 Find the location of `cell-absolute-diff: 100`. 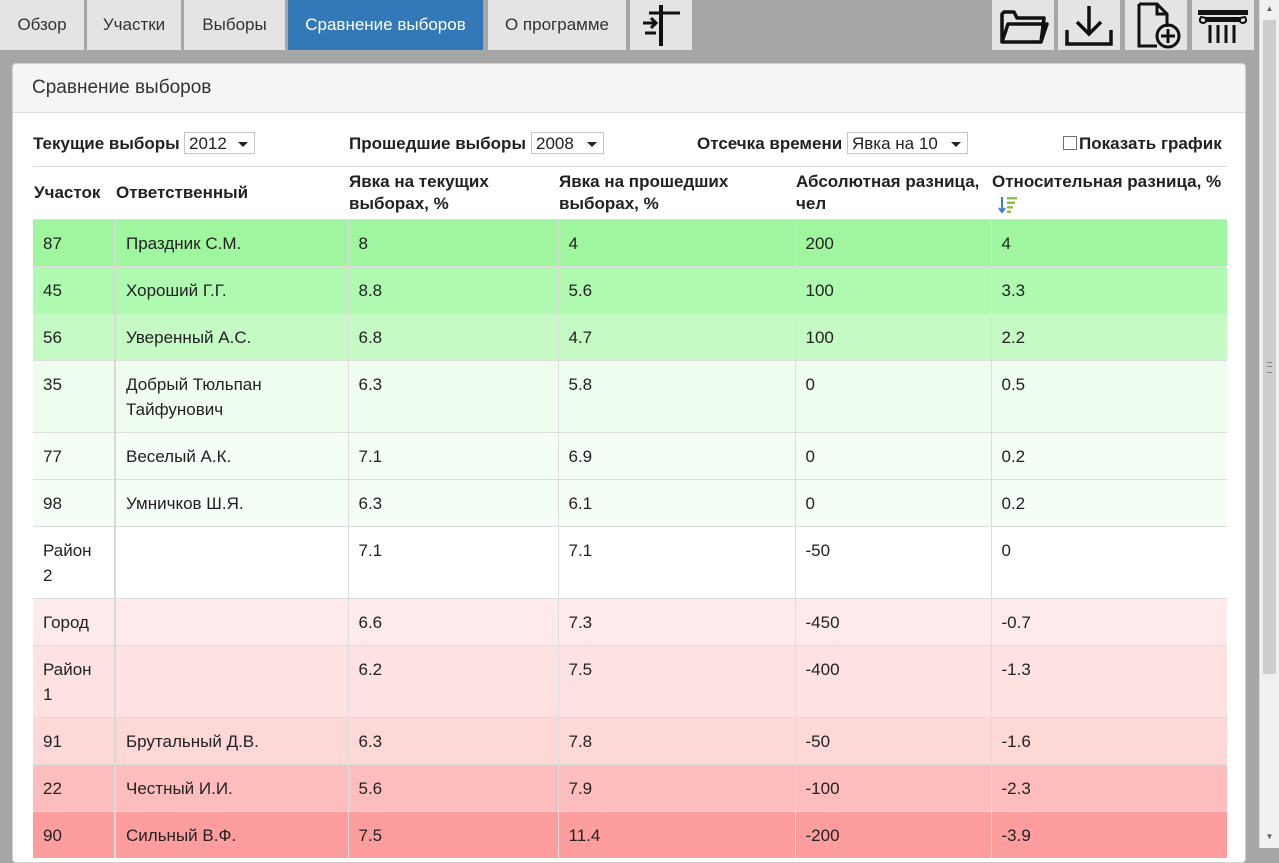

cell-absolute-diff: 100 is located at coordinates (892, 337).